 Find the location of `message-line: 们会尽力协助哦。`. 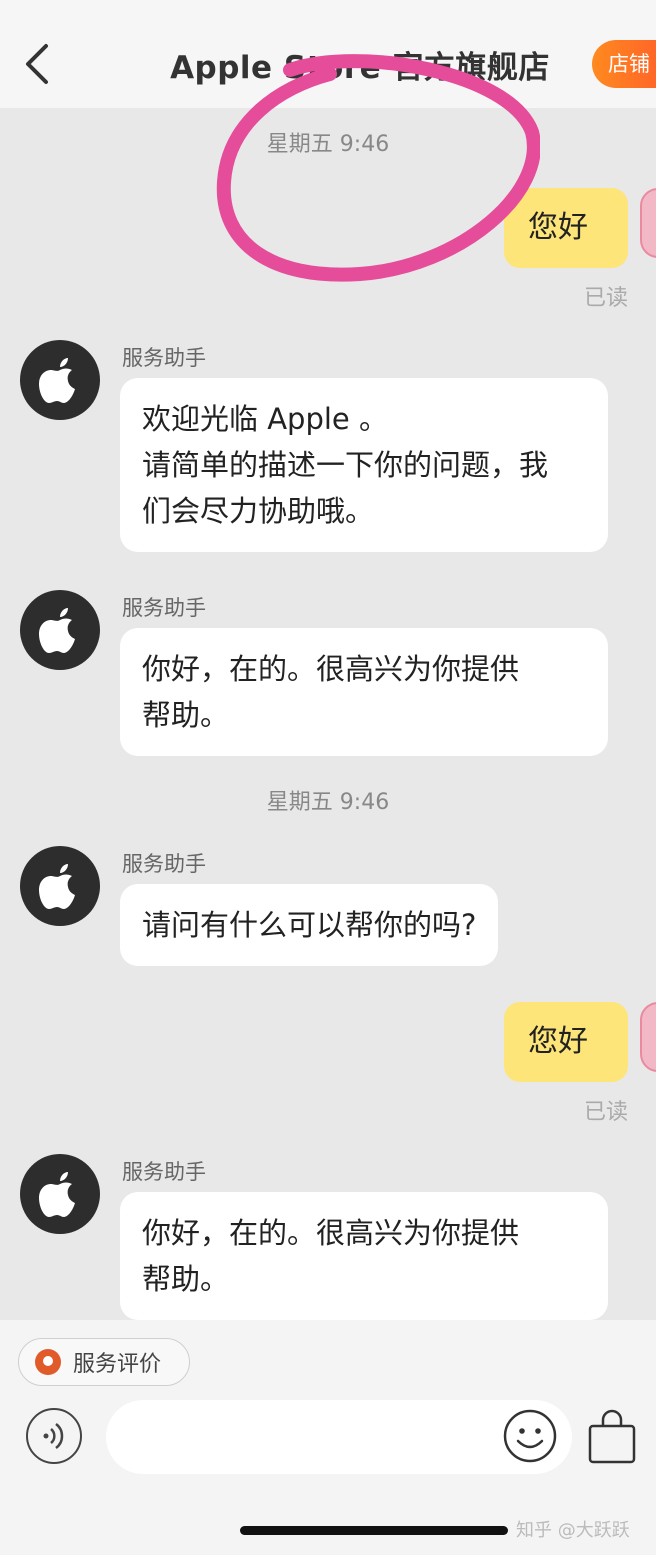

message-line: 们会尽力协助哦。 is located at coordinates (258, 511).